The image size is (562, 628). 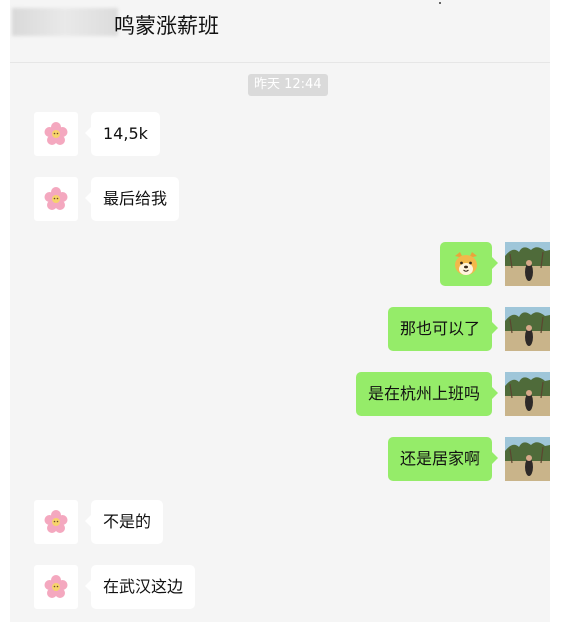 I want to click on message-bubble-incoming: 最后给我, so click(x=132, y=199).